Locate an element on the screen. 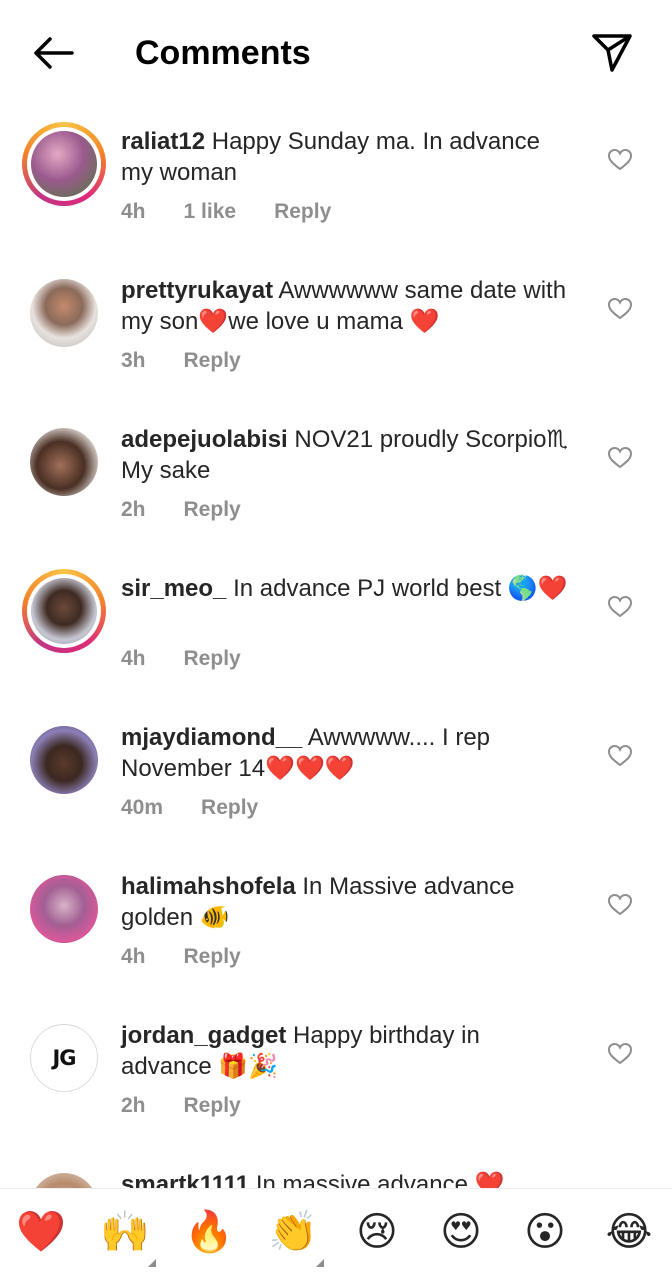 This screenshot has width=672, height=1272. emoji-raising-hands-glyph: 🙌 is located at coordinates (125, 1232).